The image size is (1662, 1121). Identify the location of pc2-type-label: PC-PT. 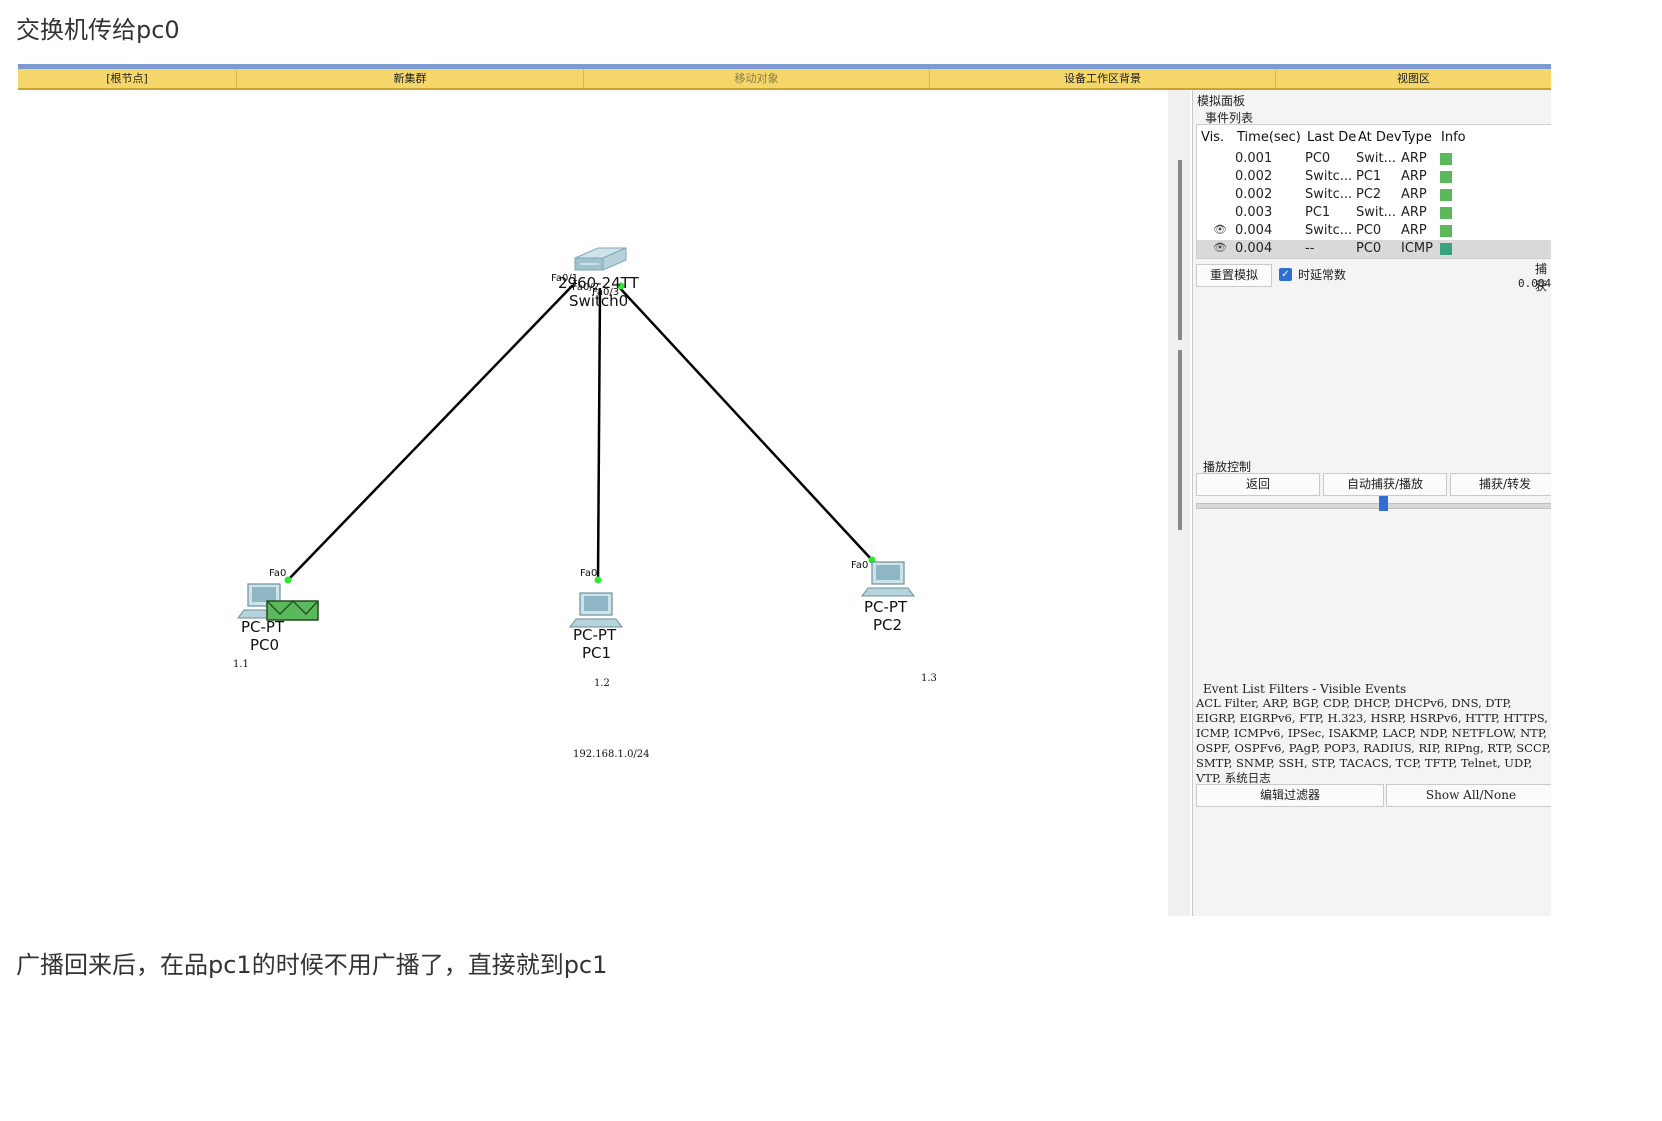
(886, 607).